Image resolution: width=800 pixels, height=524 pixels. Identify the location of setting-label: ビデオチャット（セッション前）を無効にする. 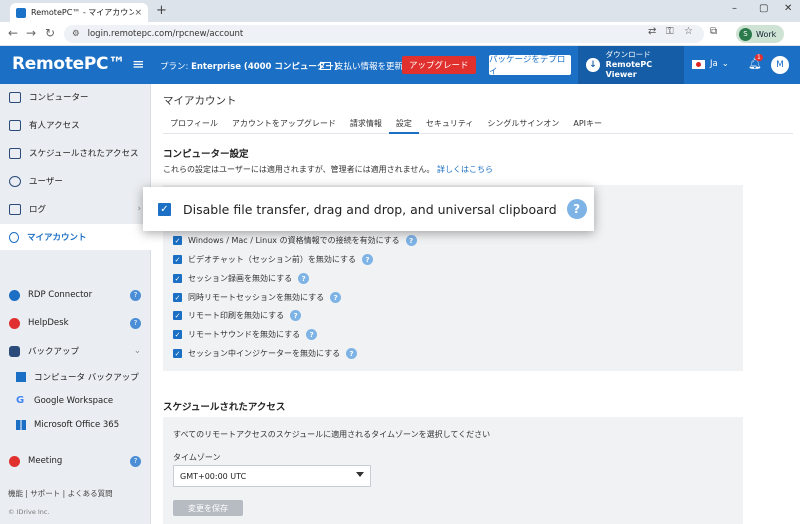
(272, 259).